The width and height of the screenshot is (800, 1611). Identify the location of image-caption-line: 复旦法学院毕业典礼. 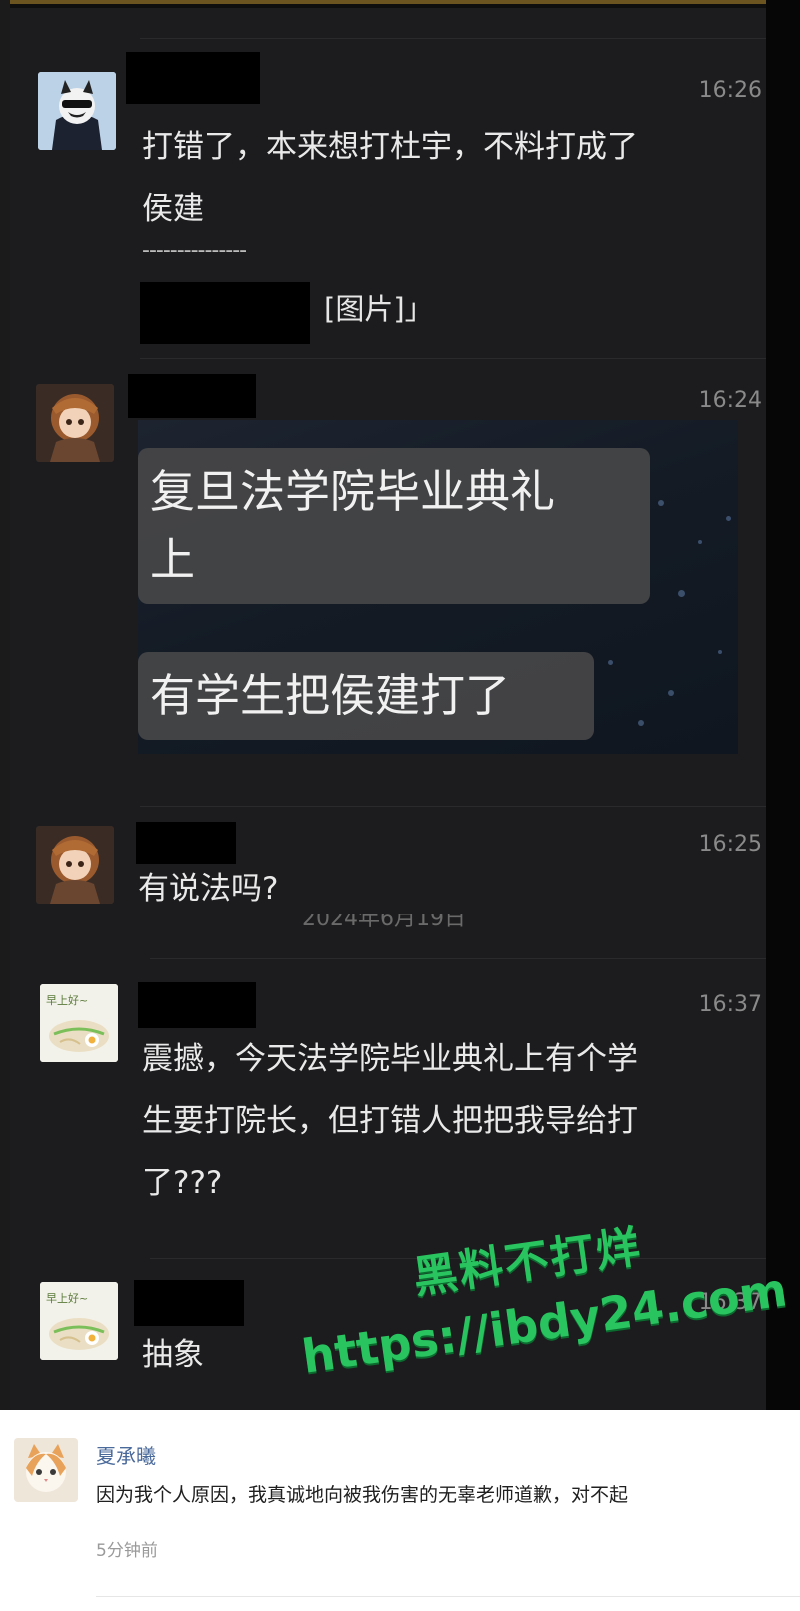
(353, 491).